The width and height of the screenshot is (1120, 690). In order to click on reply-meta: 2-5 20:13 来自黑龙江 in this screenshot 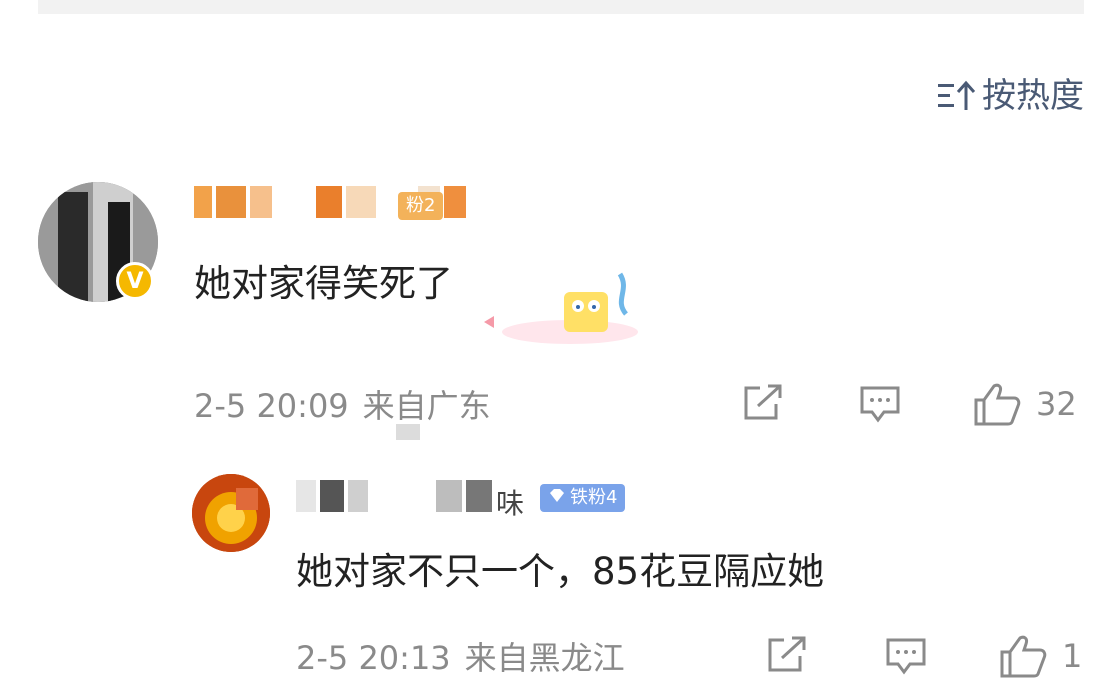, I will do `click(460, 658)`.